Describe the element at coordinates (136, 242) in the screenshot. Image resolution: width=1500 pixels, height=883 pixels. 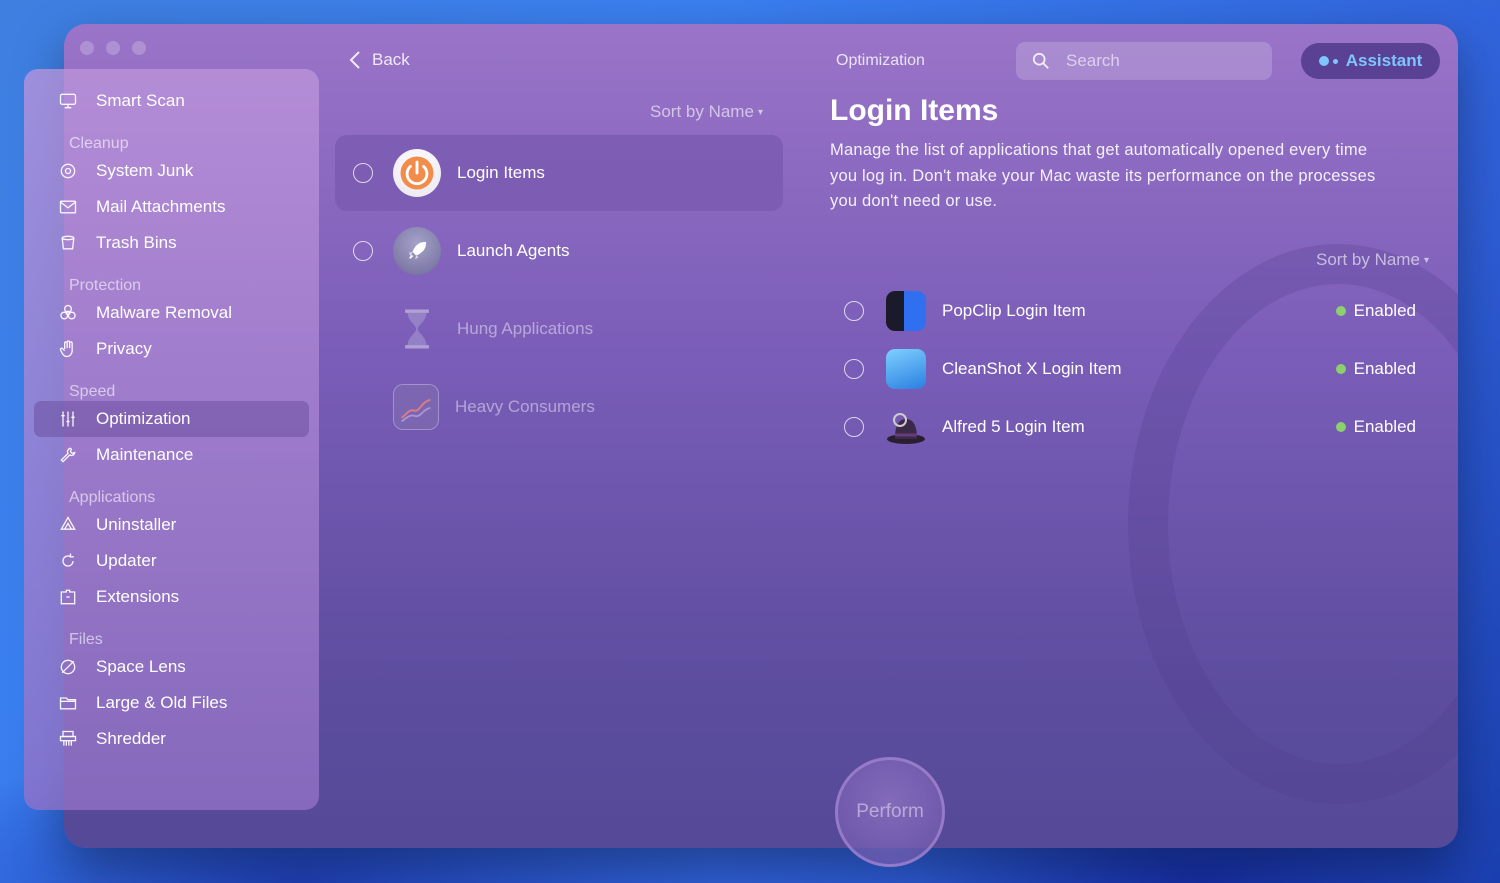
I see `sidebar-item-label: Trash Bins` at that location.